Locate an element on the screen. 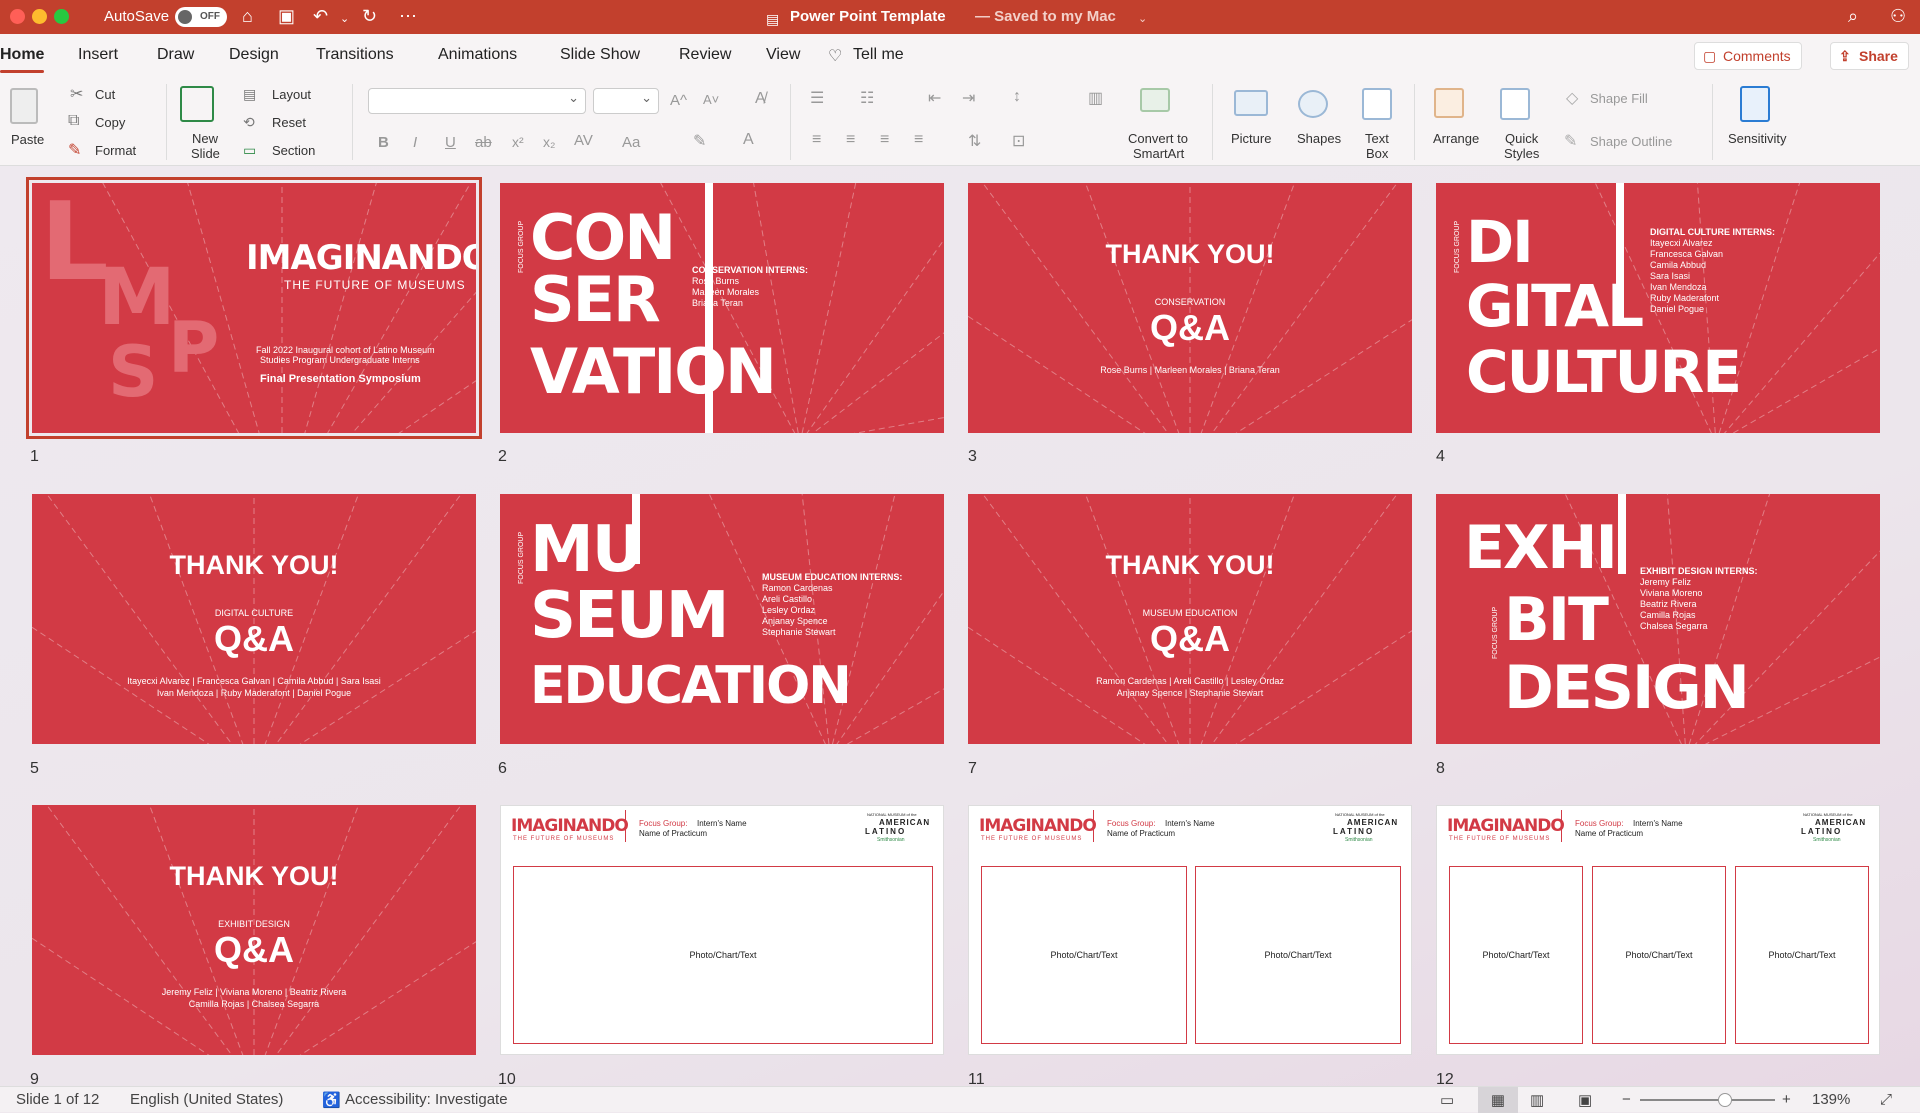  increase-font-icon: A^ is located at coordinates (678, 100).